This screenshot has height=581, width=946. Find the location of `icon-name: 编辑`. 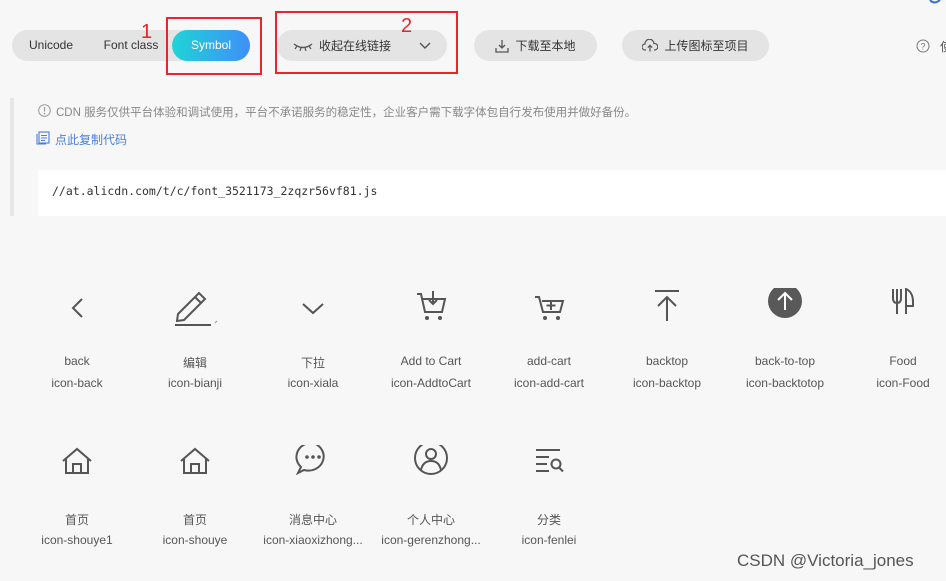

icon-name: 编辑 is located at coordinates (194, 363).